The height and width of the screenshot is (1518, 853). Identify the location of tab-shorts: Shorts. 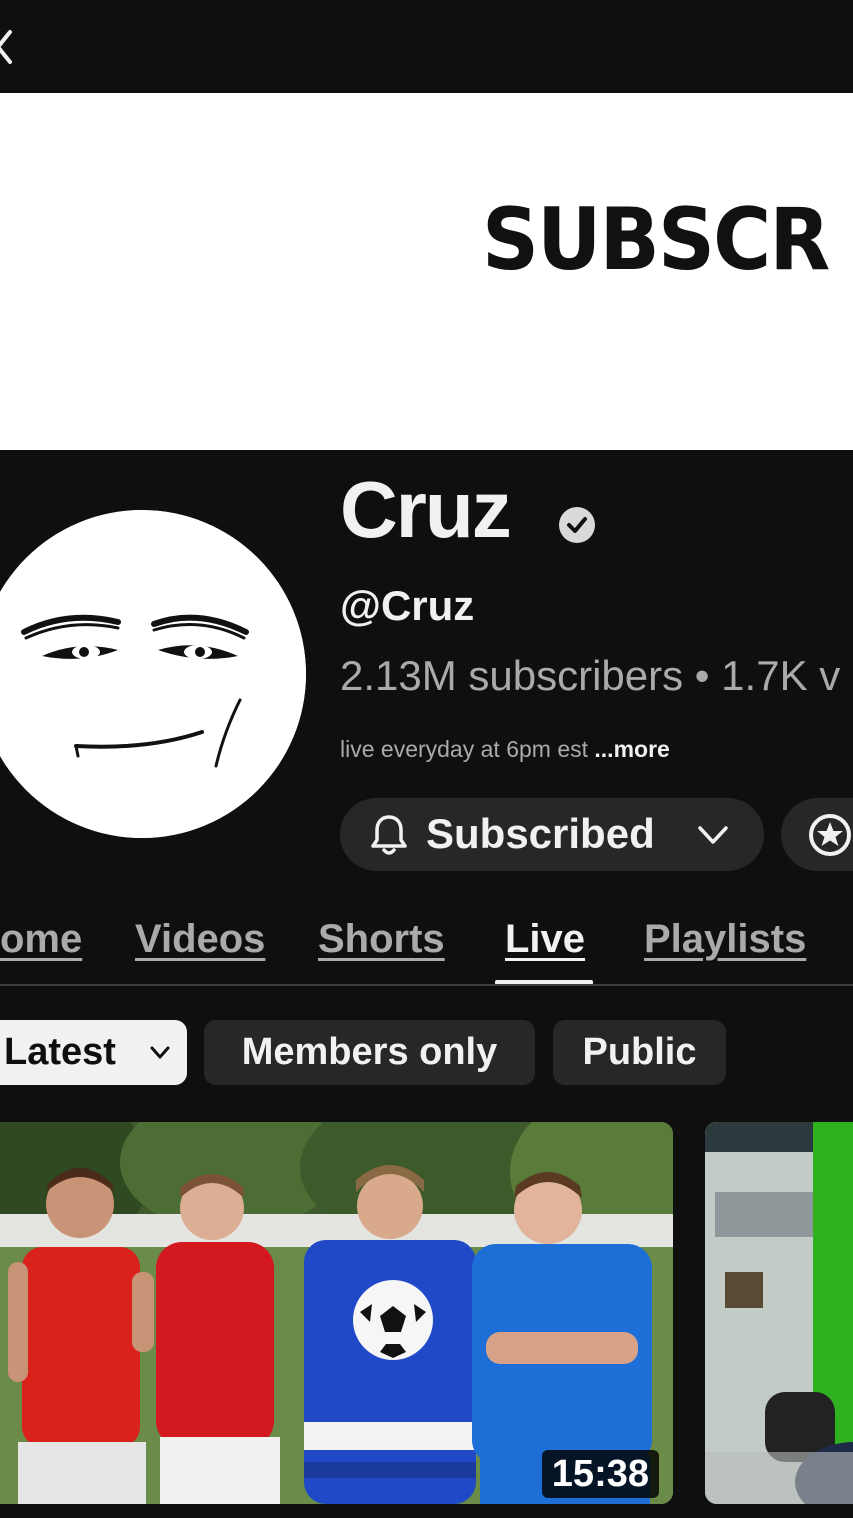
(381, 939).